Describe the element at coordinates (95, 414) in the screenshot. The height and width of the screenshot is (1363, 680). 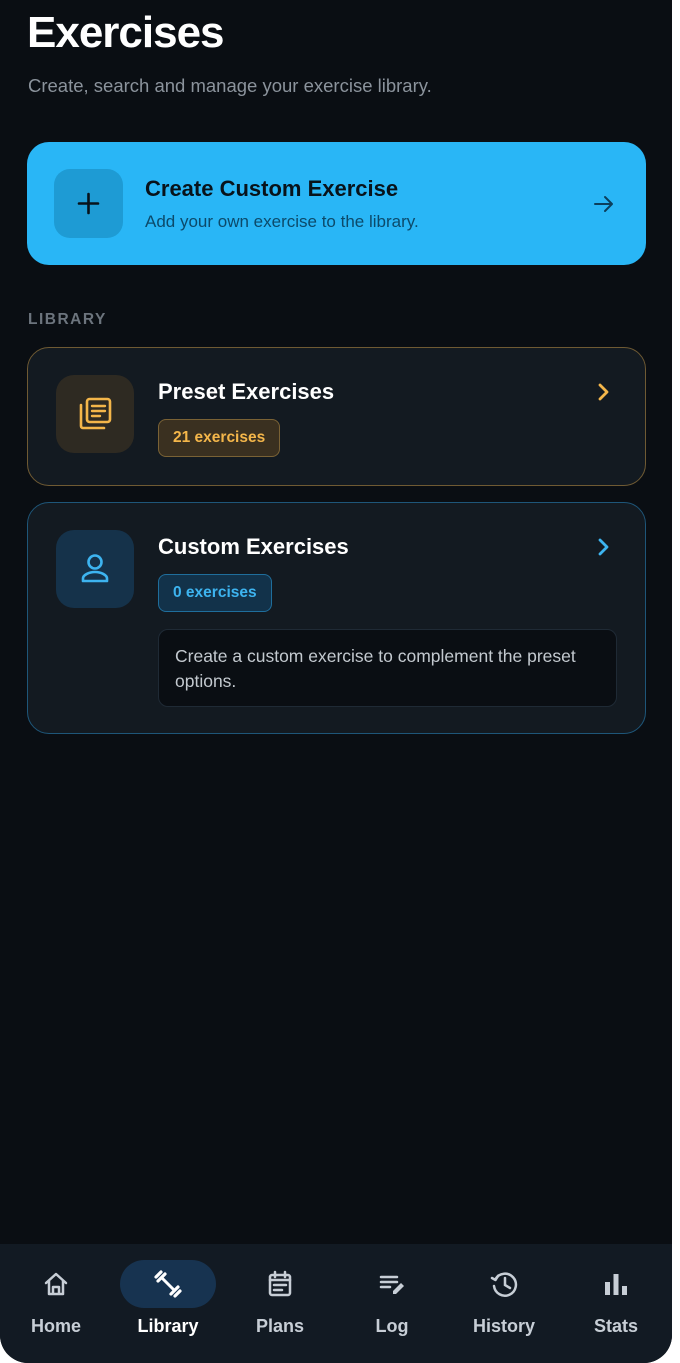
I see `library-books-icon` at that location.